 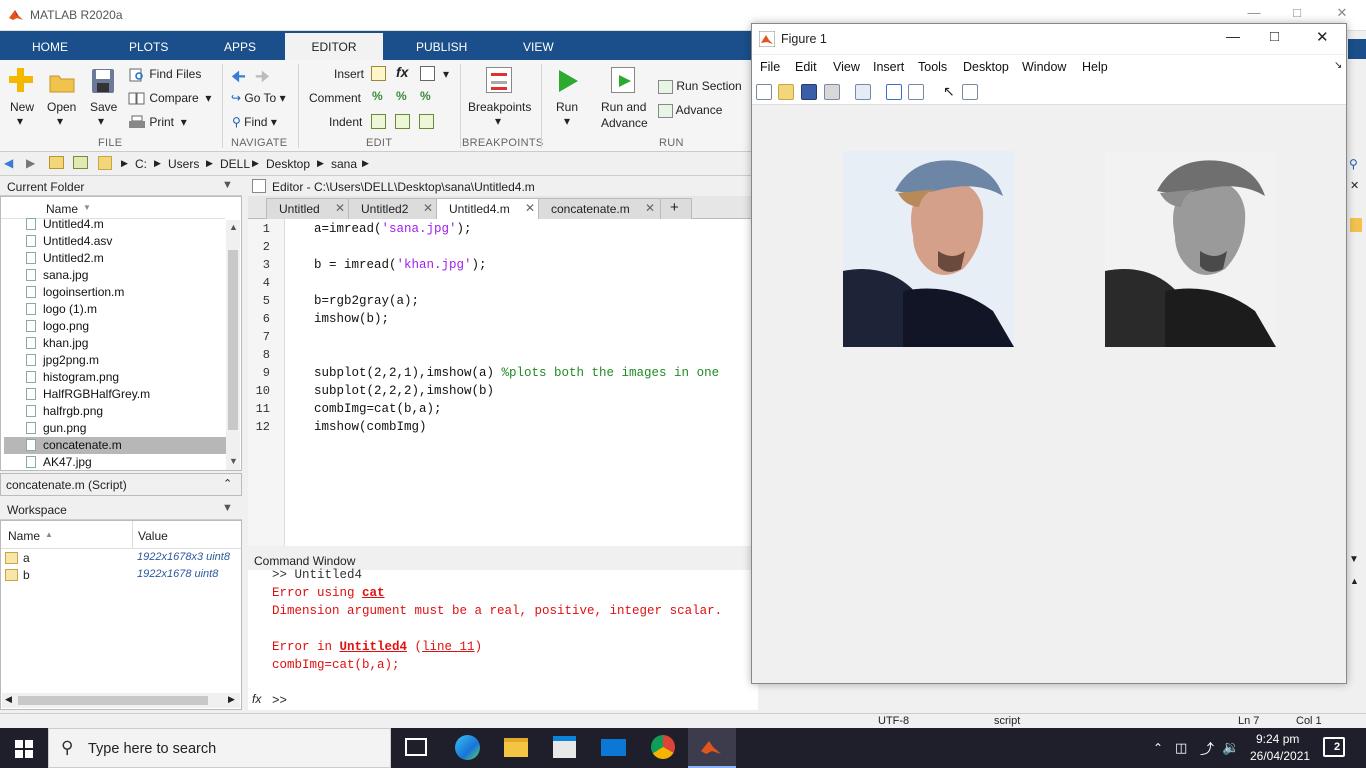 What do you see at coordinates (22, 82) in the screenshot?
I see `new-button` at bounding box center [22, 82].